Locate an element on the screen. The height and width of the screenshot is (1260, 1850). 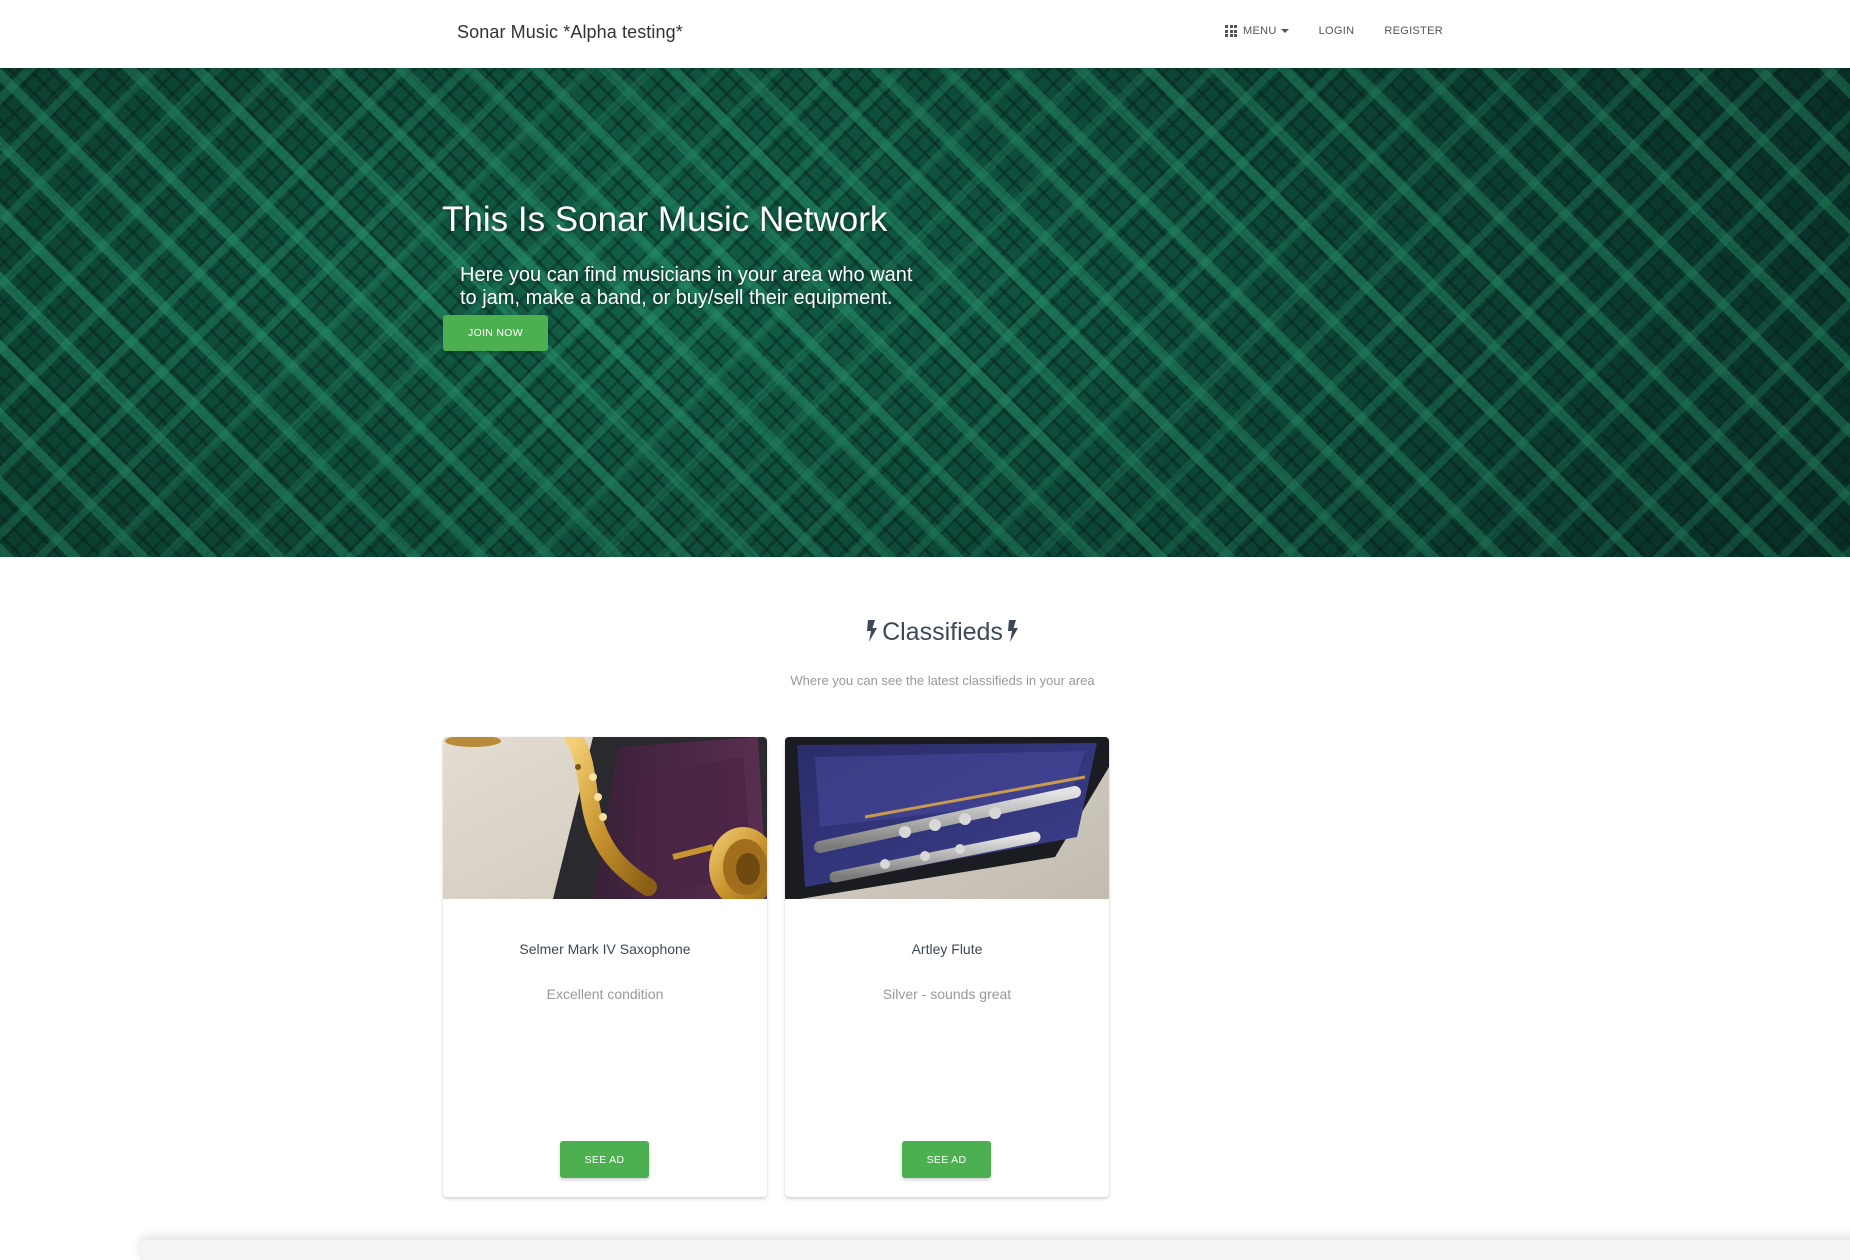
menu-label: MENU is located at coordinates (1260, 31).